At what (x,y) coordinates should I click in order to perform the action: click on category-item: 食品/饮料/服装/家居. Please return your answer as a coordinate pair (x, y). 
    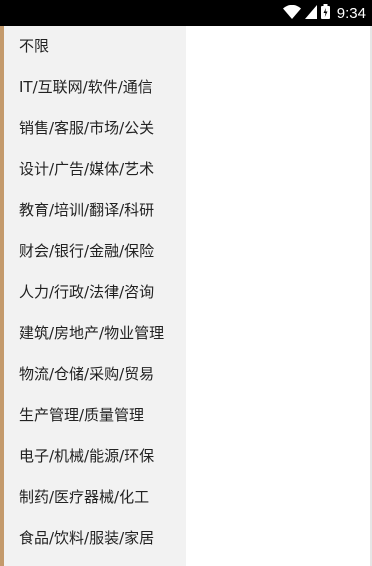
    Looking at the image, I should click on (95, 538).